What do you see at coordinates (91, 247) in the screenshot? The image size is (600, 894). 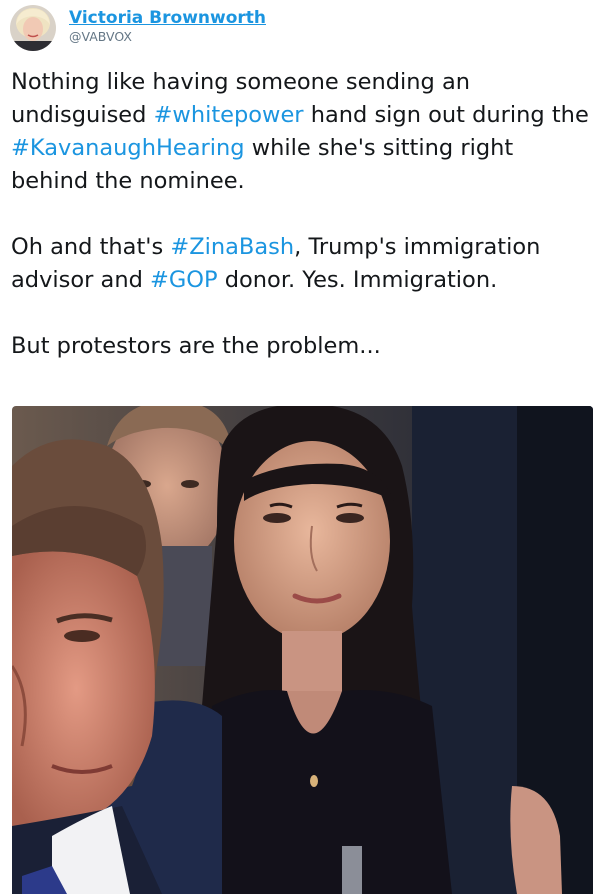 I see `tweet-text-segment: Oh and that's` at bounding box center [91, 247].